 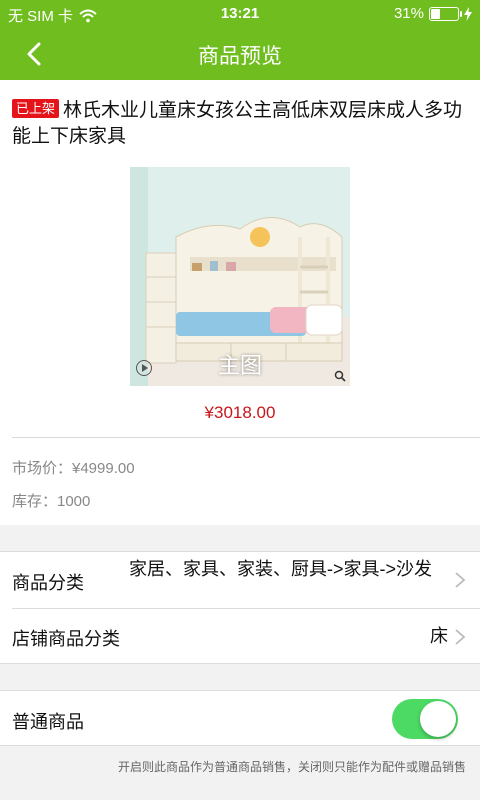 I want to click on battery-fill, so click(x=435, y=13).